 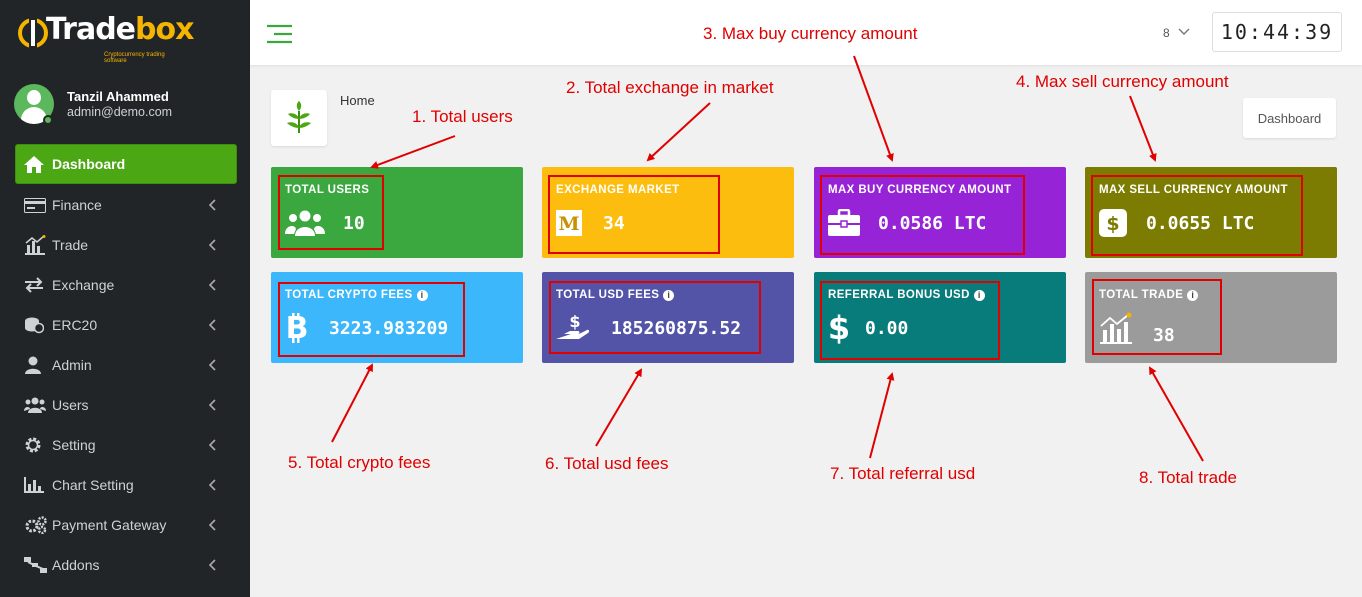 What do you see at coordinates (36, 405) in the screenshot?
I see `users-icon` at bounding box center [36, 405].